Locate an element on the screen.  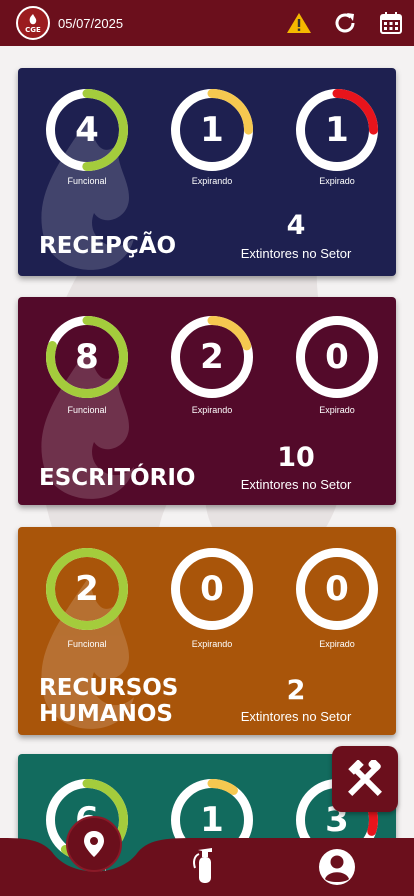
sector-name: RECURSOS HUMANOS is located at coordinates (109, 701).